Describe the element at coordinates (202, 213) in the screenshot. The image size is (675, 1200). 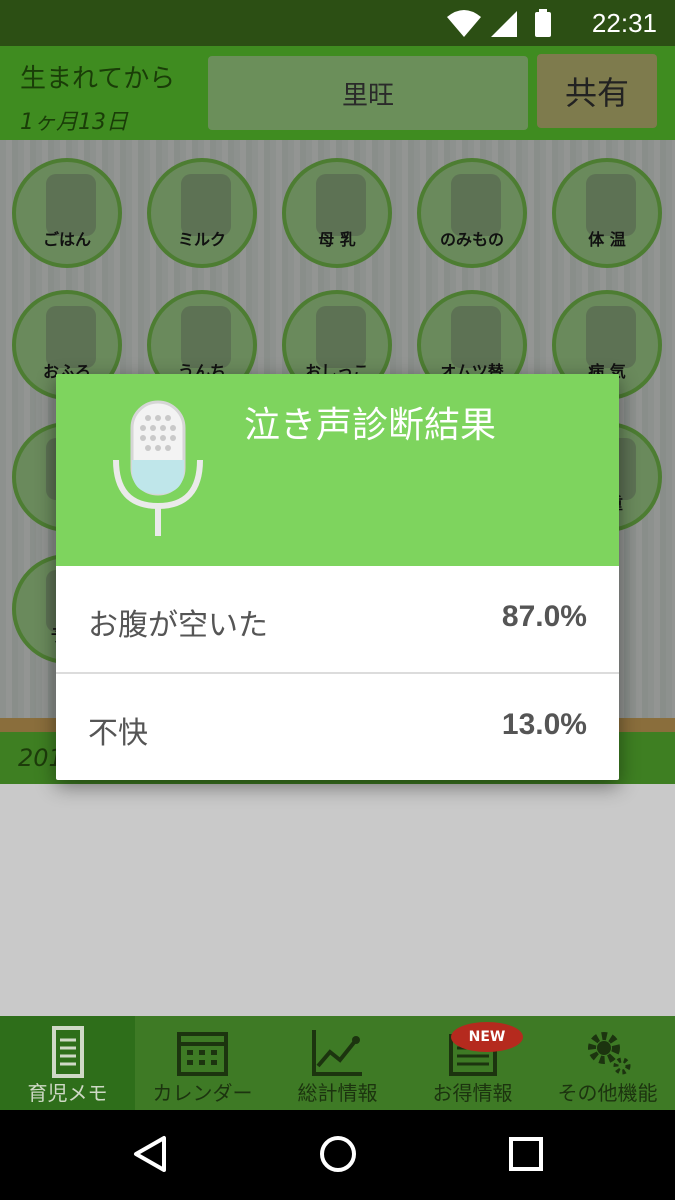
I see `milk-button: ミルク` at that location.